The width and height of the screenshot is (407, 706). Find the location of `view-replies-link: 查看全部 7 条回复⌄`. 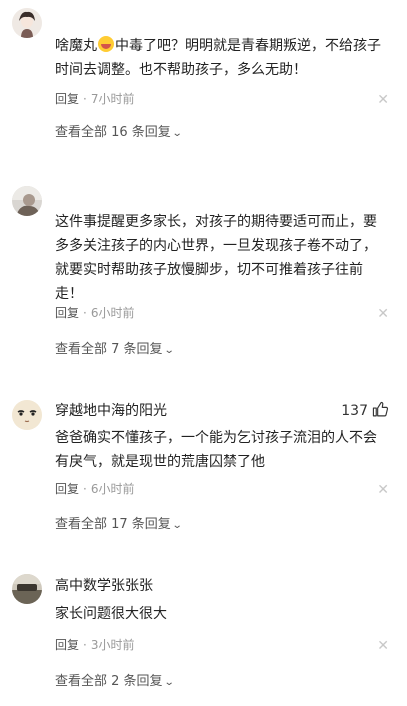

view-replies-link: 查看全部 7 条回复⌄ is located at coordinates (115, 350).